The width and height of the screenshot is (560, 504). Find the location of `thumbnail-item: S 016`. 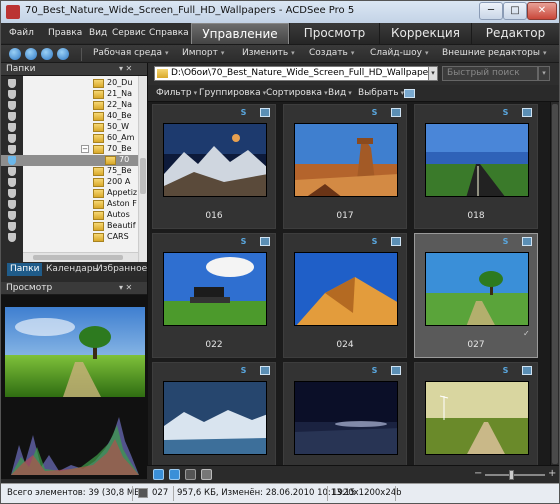

thumbnail-item: S 016 is located at coordinates (214, 166).